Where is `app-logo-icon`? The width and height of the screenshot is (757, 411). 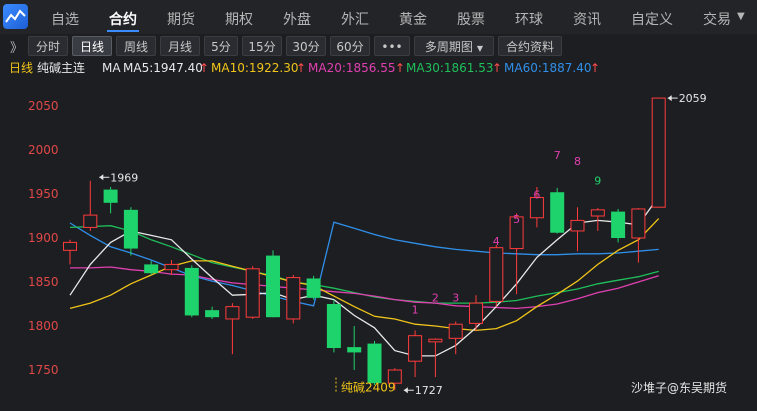 app-logo-icon is located at coordinates (15, 16).